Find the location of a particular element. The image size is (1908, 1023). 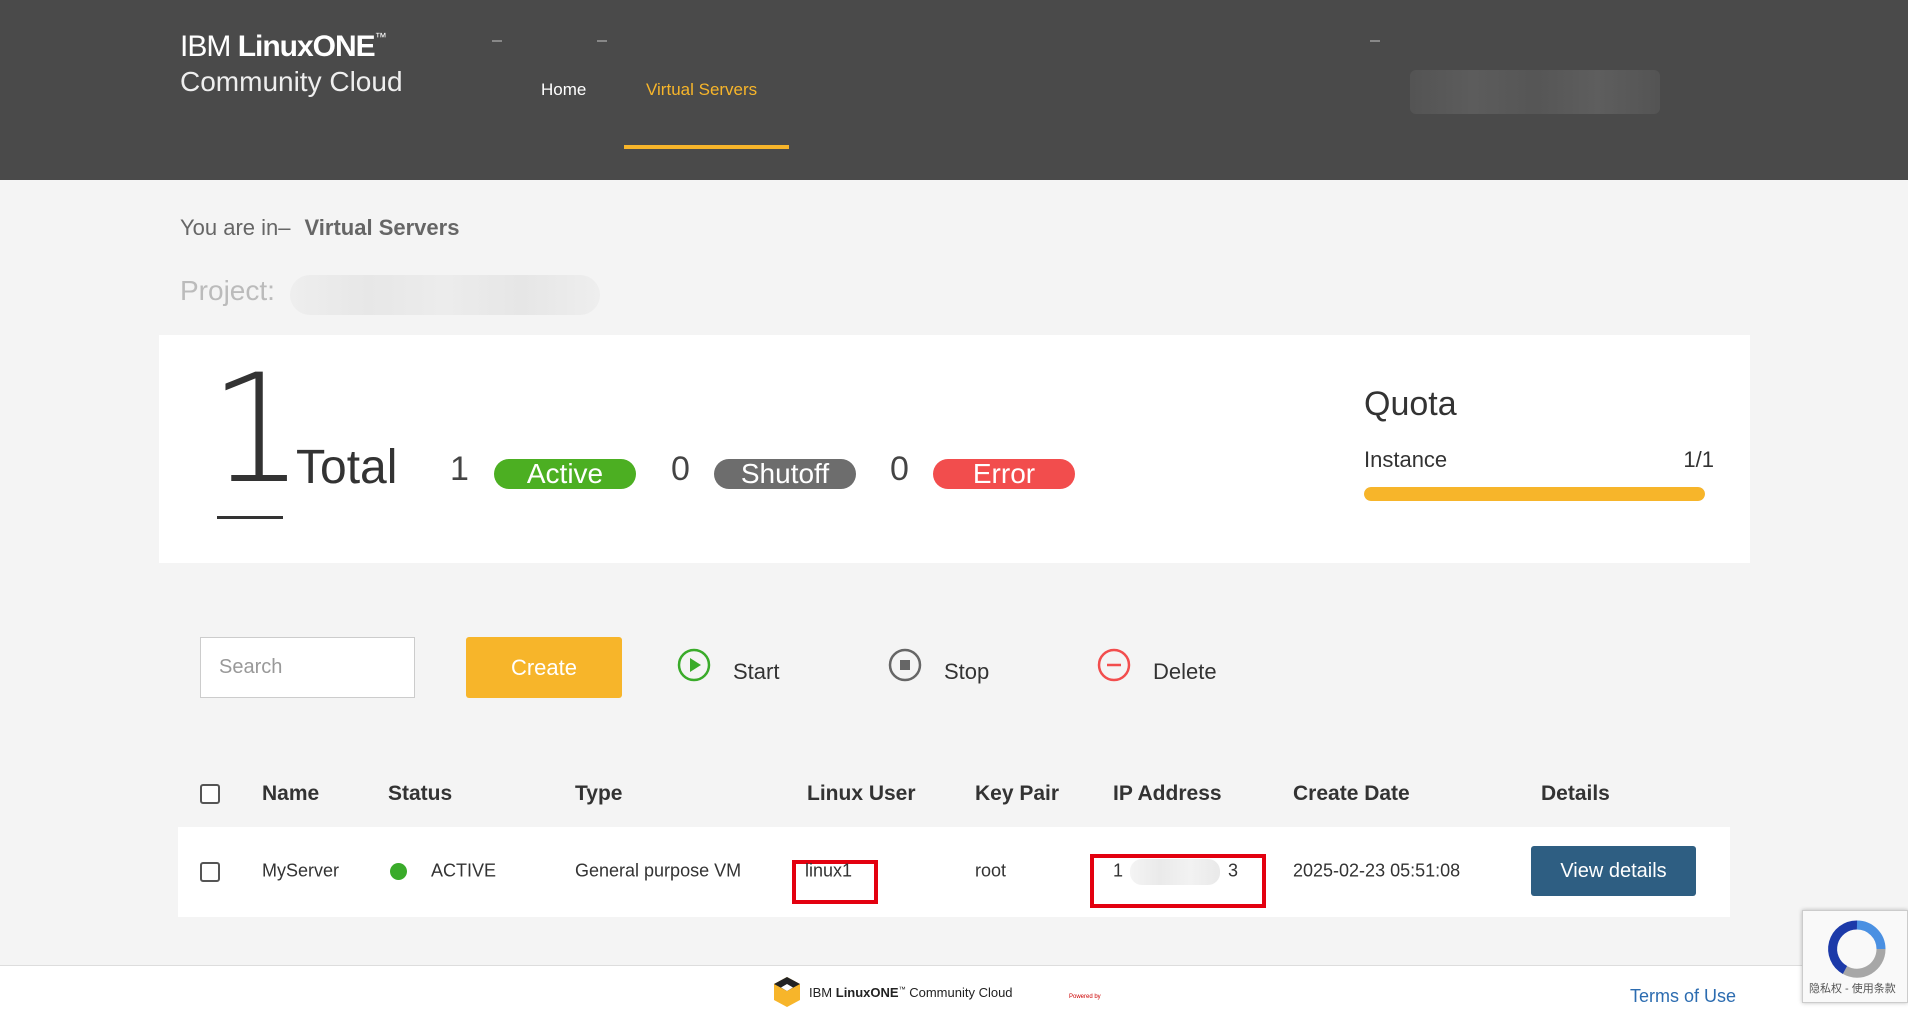

brand-logo: IBM LinuxONE™ Community Cloud is located at coordinates (291, 64).